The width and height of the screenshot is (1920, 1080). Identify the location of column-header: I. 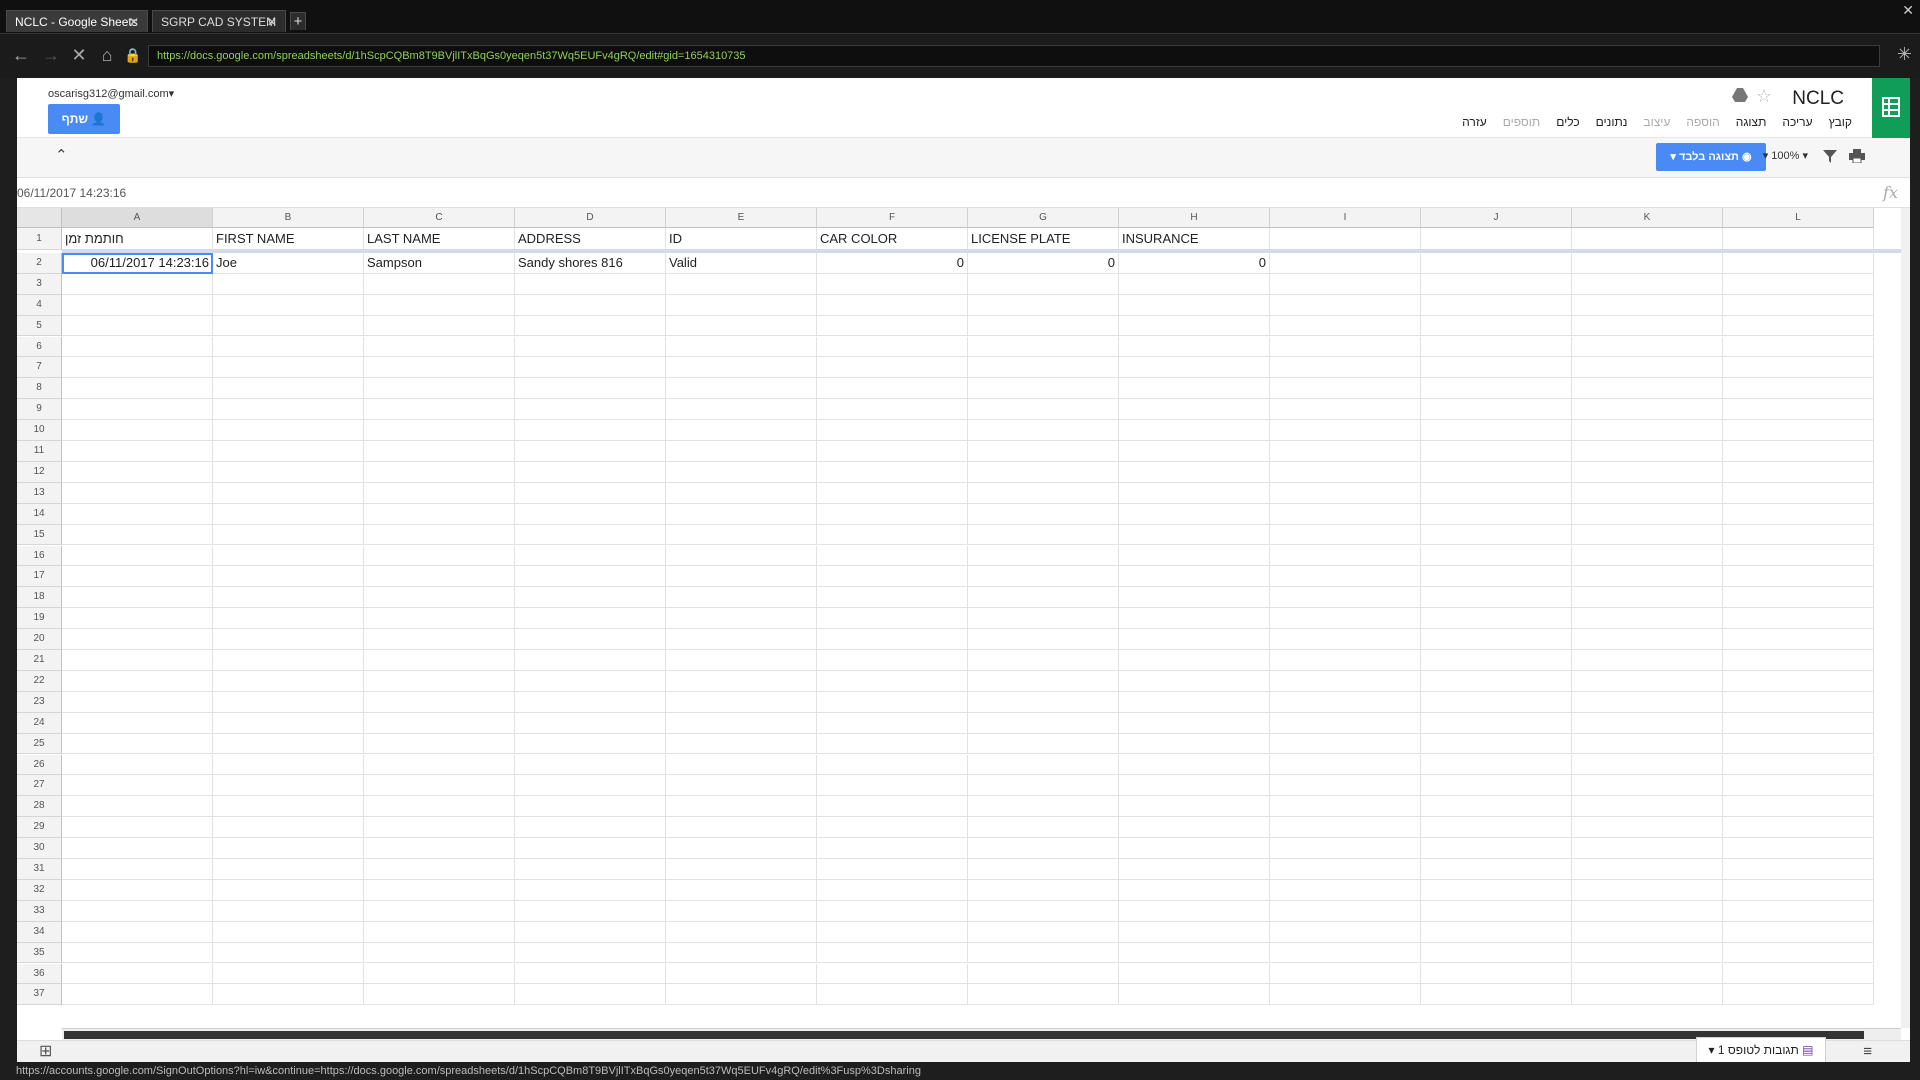
(1345, 218).